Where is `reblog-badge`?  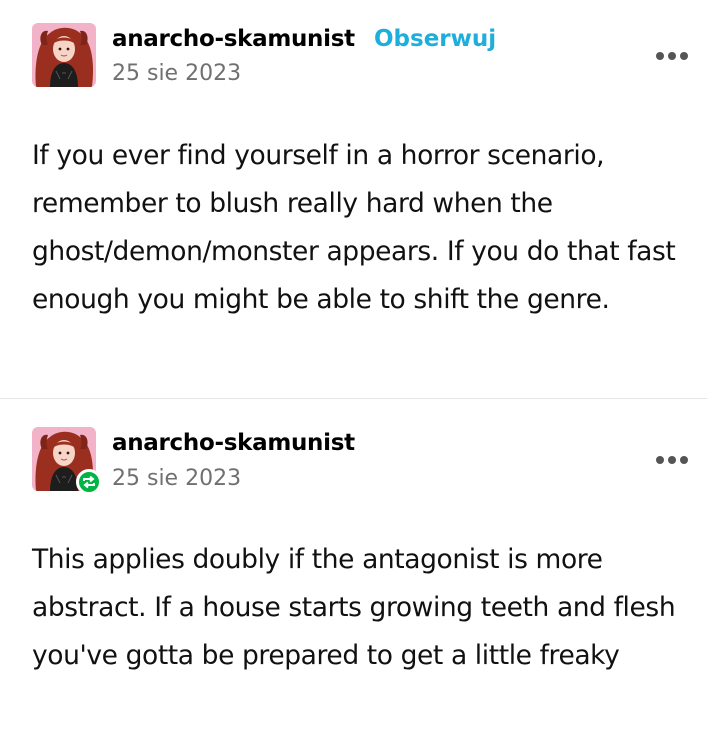
reblog-badge is located at coordinates (89, 482).